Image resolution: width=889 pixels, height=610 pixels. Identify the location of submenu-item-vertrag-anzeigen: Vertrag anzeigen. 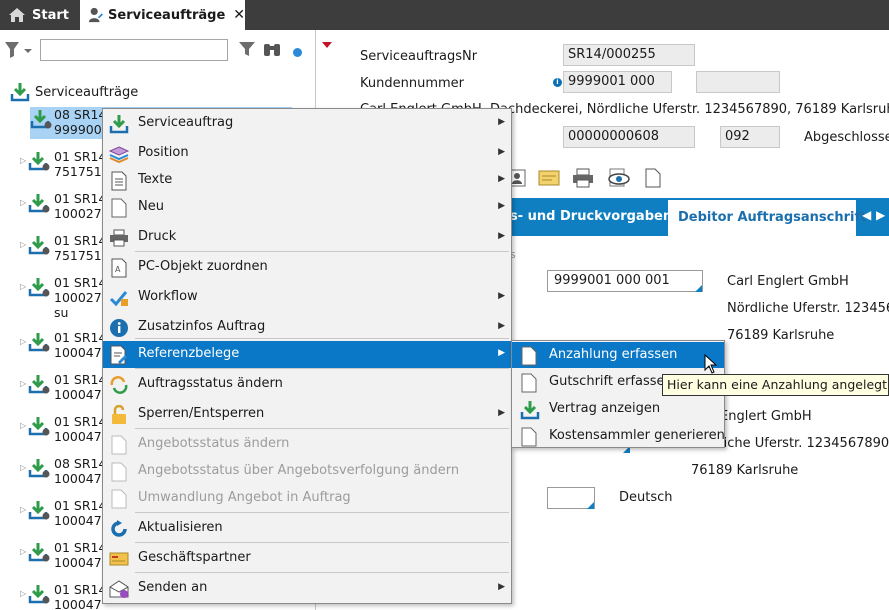
(618, 409).